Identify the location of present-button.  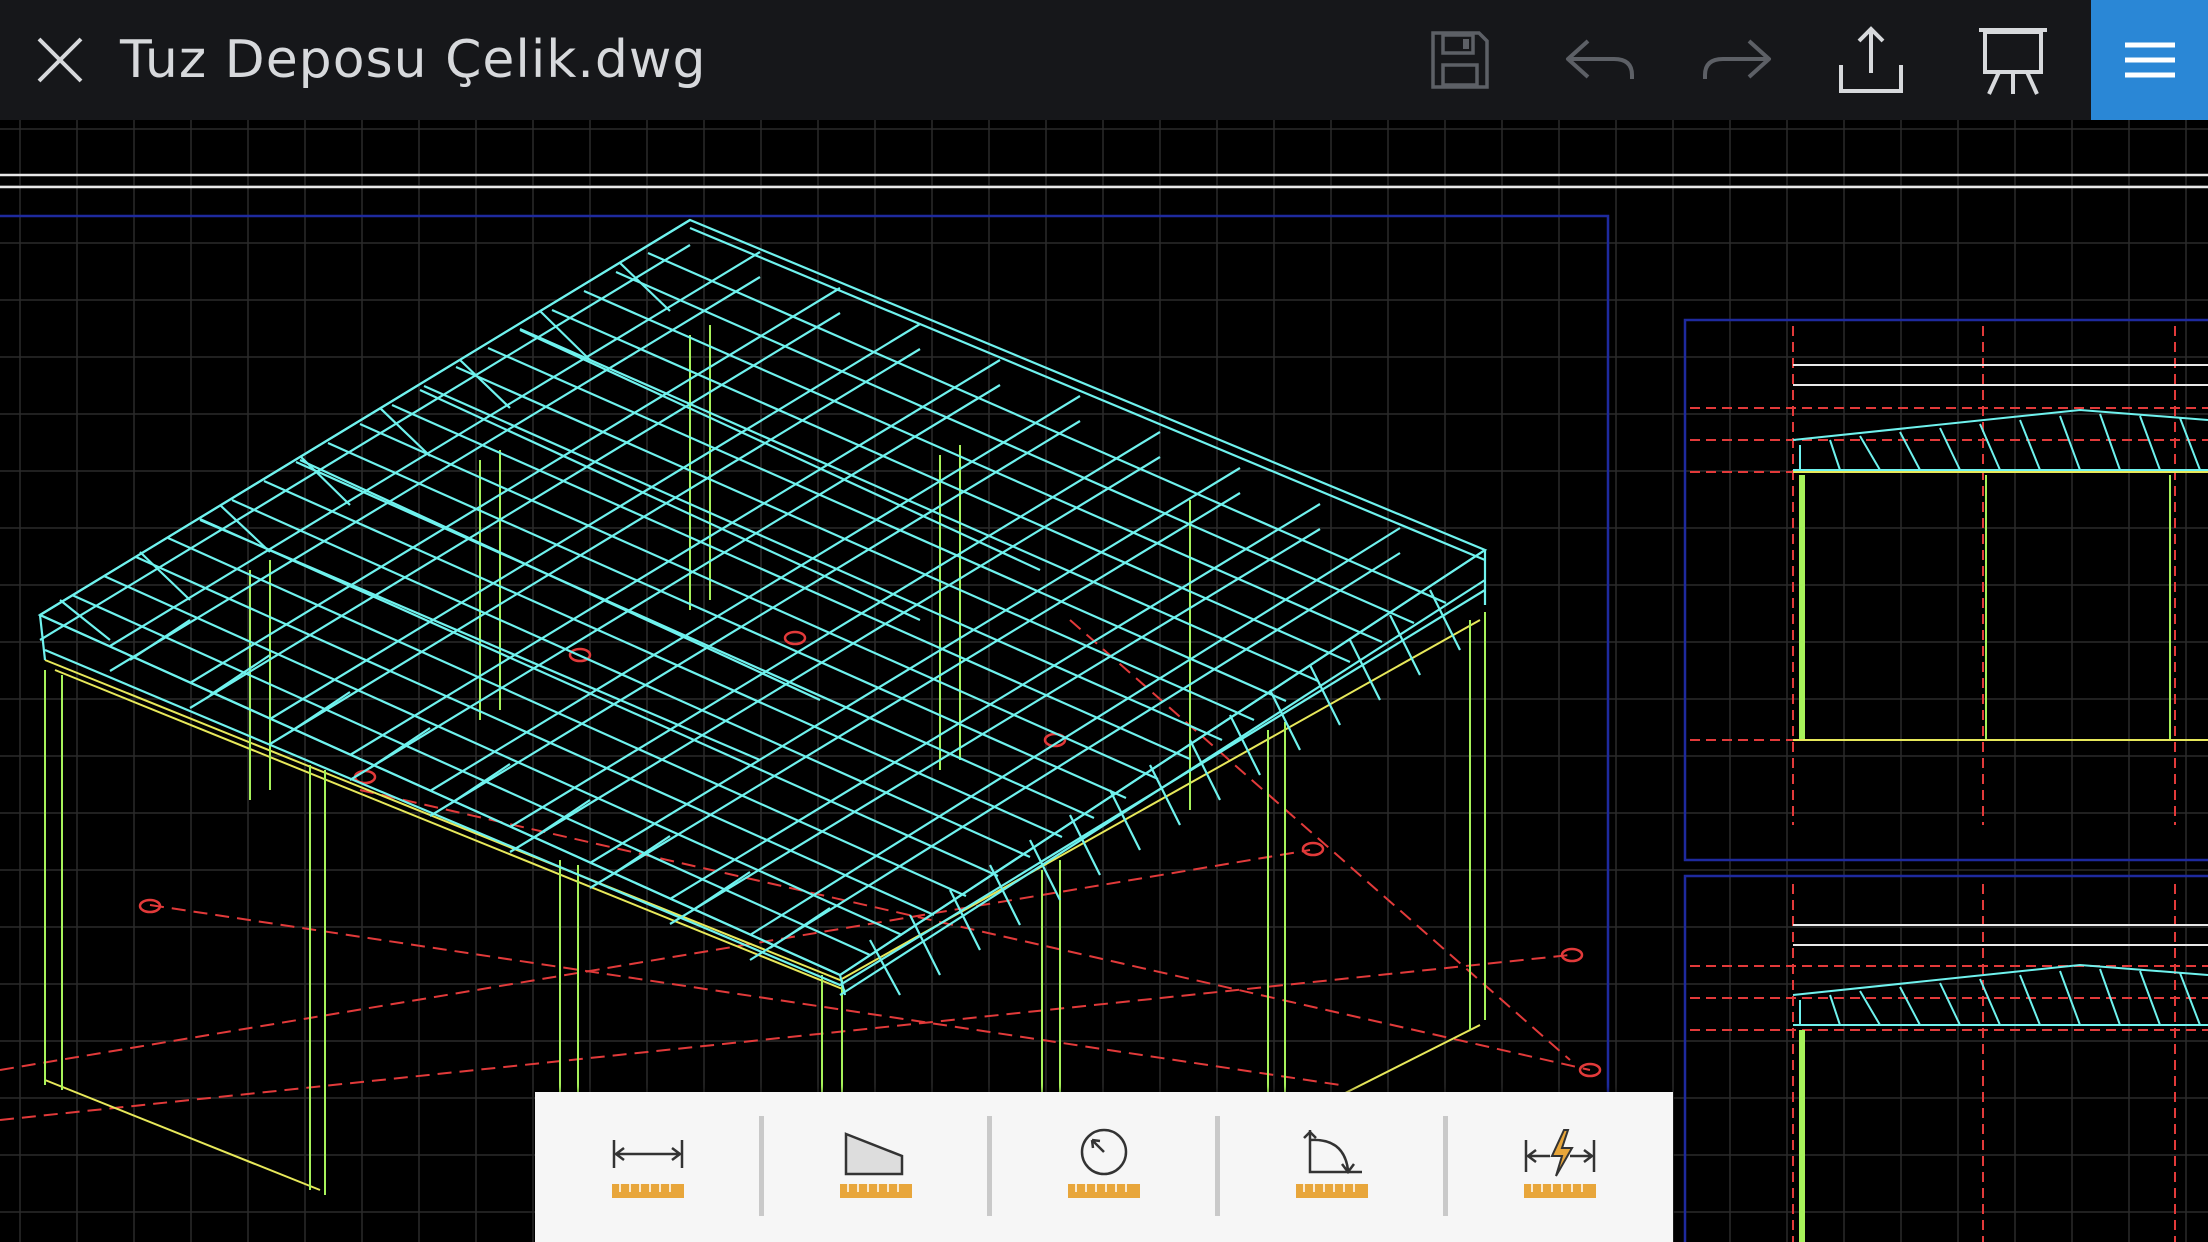
(2013, 60).